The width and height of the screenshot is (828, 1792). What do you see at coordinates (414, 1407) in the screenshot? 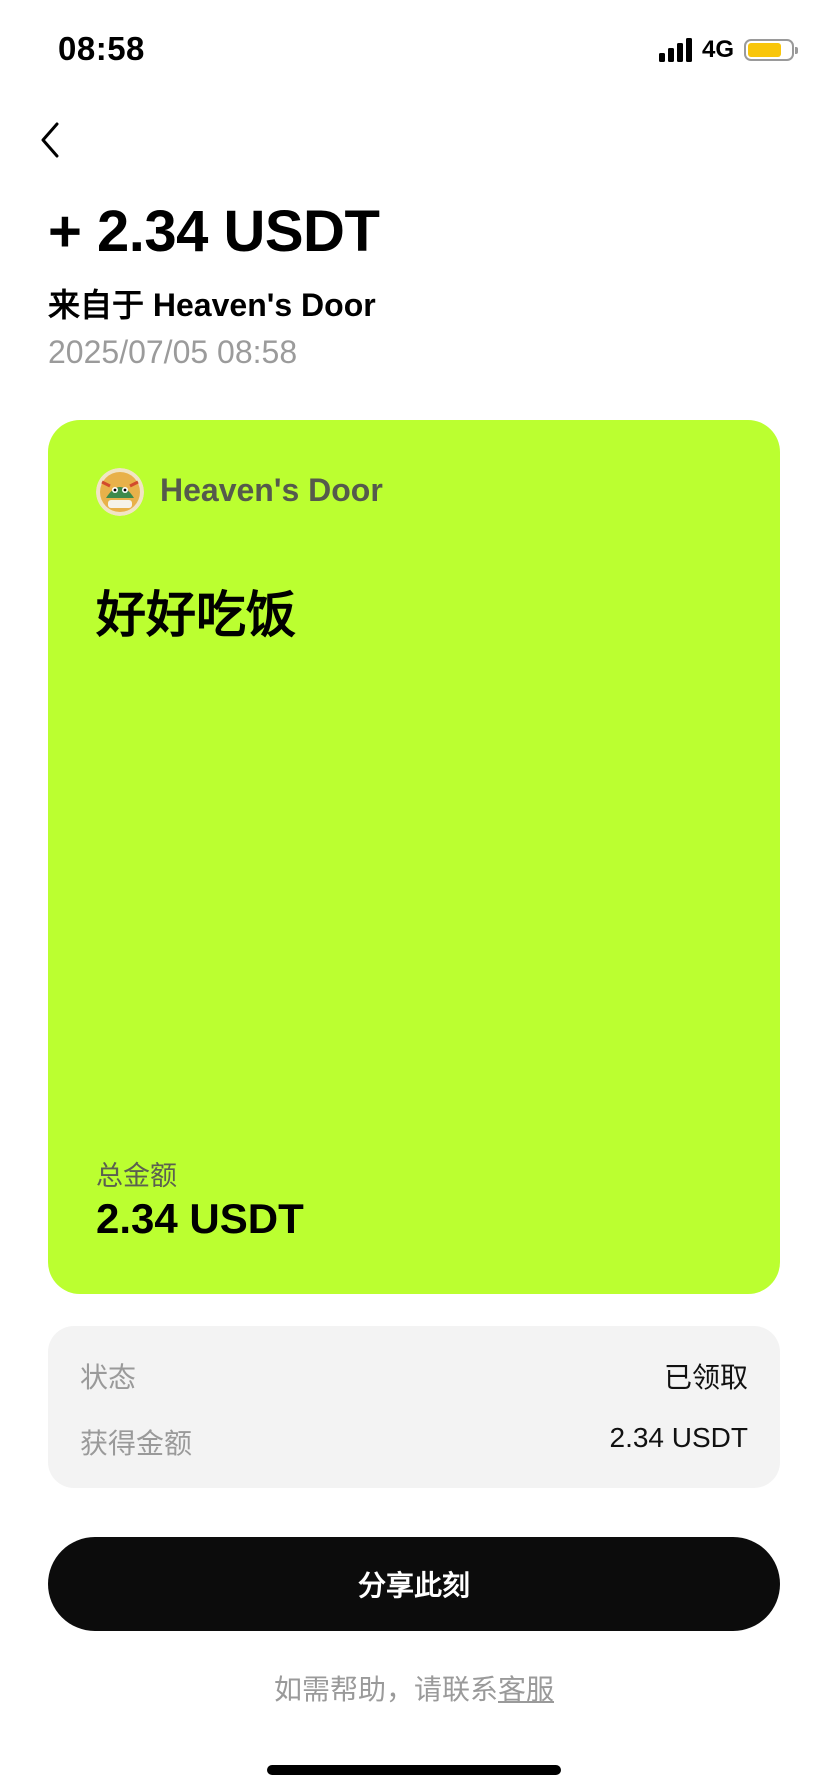
I see `details-box: 状态 已领取 获得金额 2.34 USDT` at bounding box center [414, 1407].